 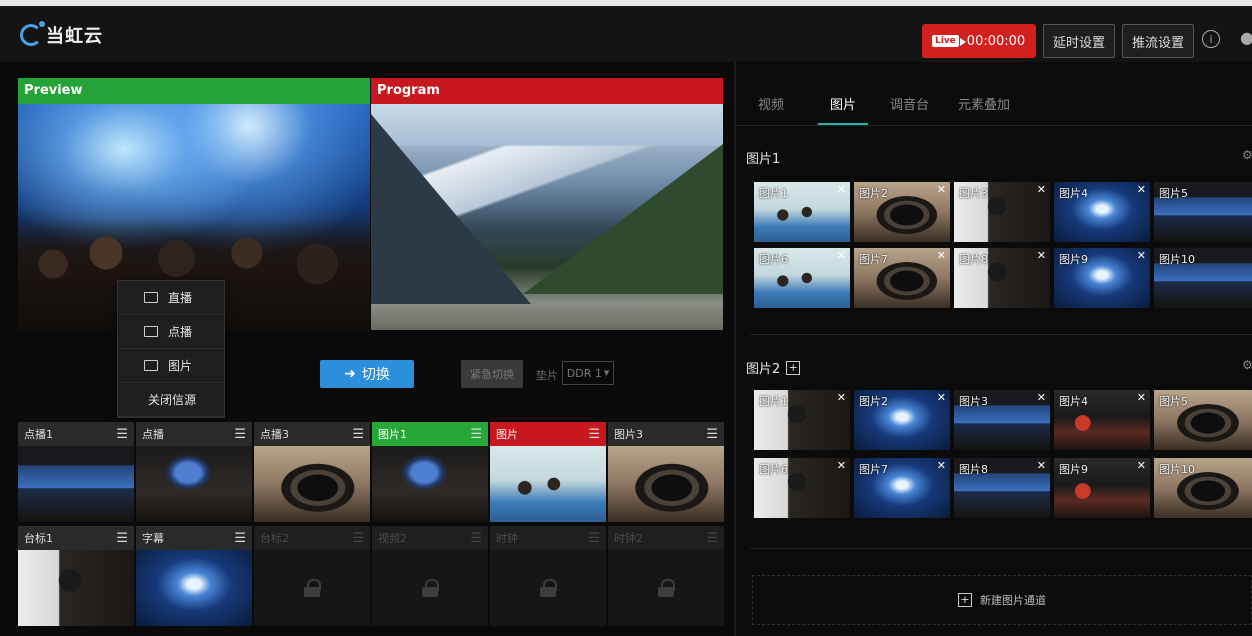 What do you see at coordinates (1246, 39) in the screenshot?
I see `user-icon: ●` at bounding box center [1246, 39].